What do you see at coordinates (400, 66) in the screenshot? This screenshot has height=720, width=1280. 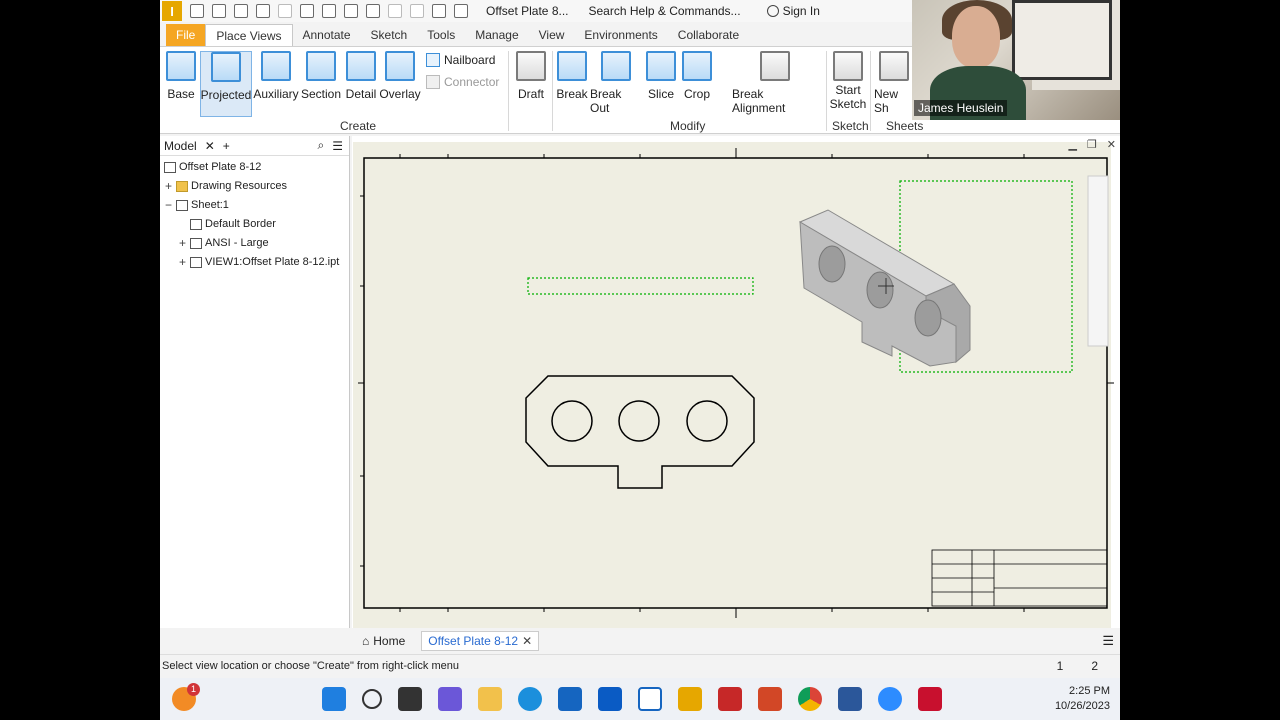 I see `overlay-view-icon` at bounding box center [400, 66].